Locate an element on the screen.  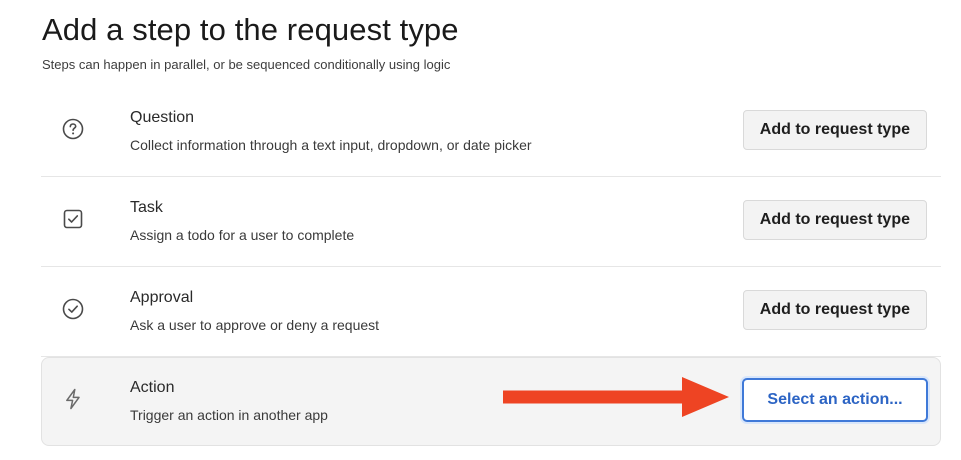
page-title: Add a step to the request type is located at coordinates (250, 29).